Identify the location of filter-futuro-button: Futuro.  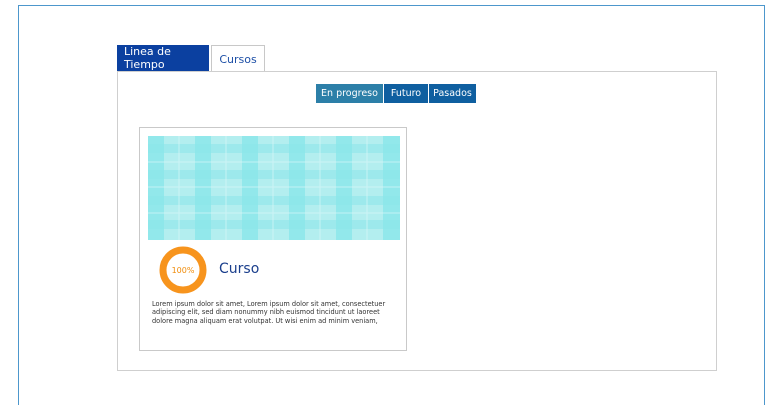
(406, 93).